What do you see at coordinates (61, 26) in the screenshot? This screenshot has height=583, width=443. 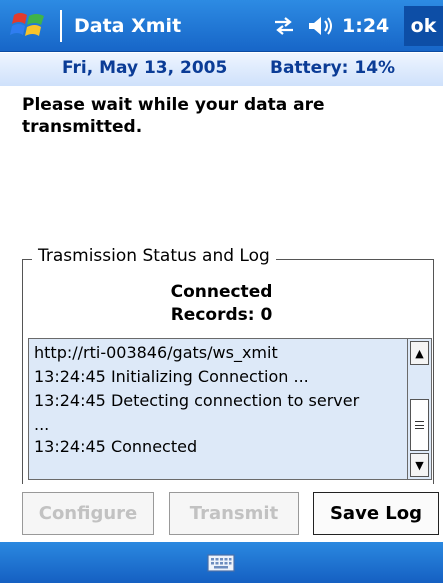 I see `title-separator` at bounding box center [61, 26].